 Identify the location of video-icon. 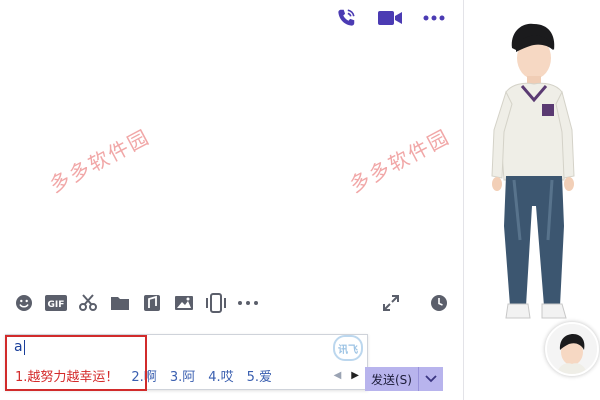
(390, 18).